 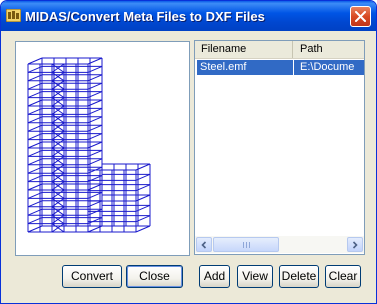 I want to click on view-button: View, so click(x=255, y=276).